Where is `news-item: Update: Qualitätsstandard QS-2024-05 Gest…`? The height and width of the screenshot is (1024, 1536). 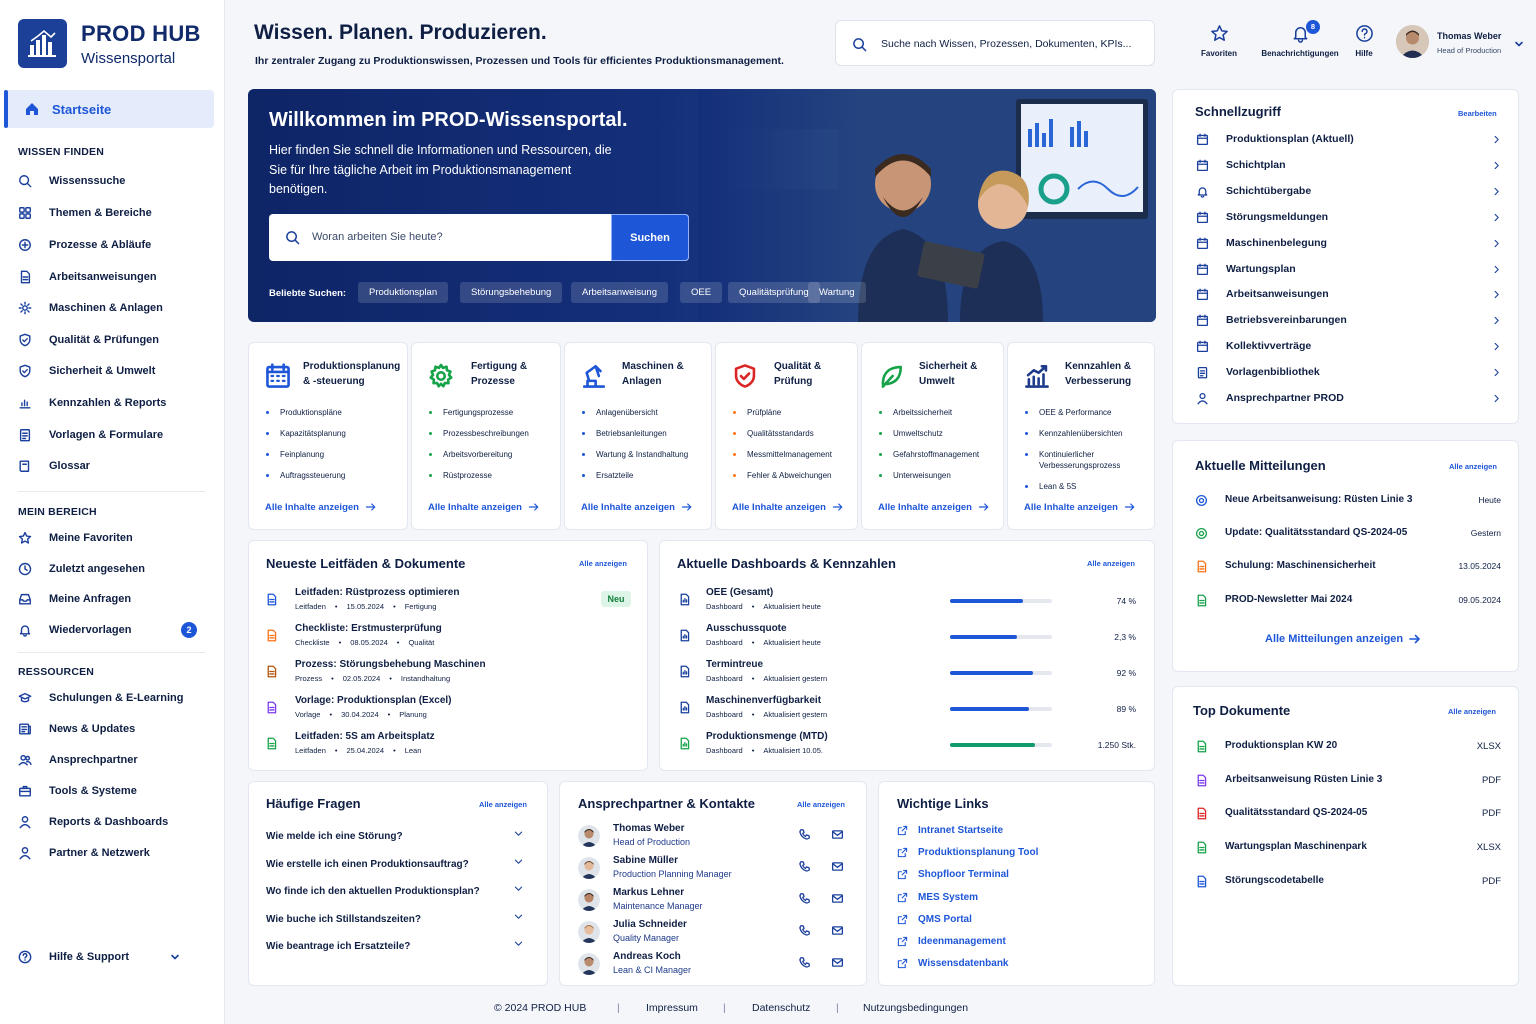 news-item: Update: Qualitätsstandard QS-2024-05 Gest… is located at coordinates (1348, 534).